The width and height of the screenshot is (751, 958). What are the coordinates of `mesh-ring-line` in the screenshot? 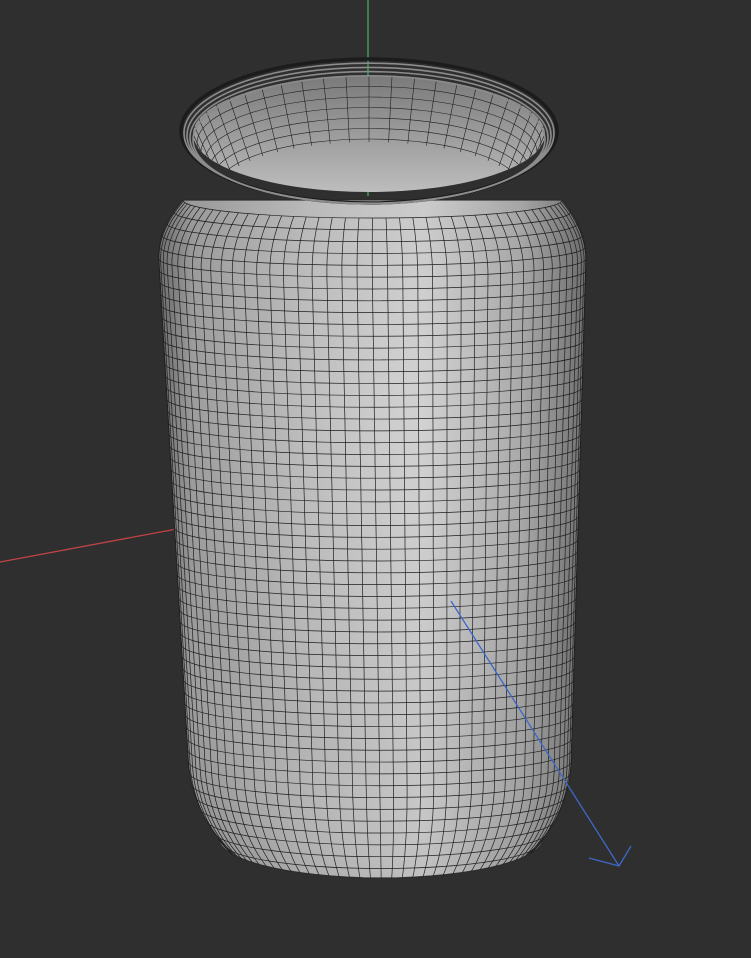 It's located at (381, 877).